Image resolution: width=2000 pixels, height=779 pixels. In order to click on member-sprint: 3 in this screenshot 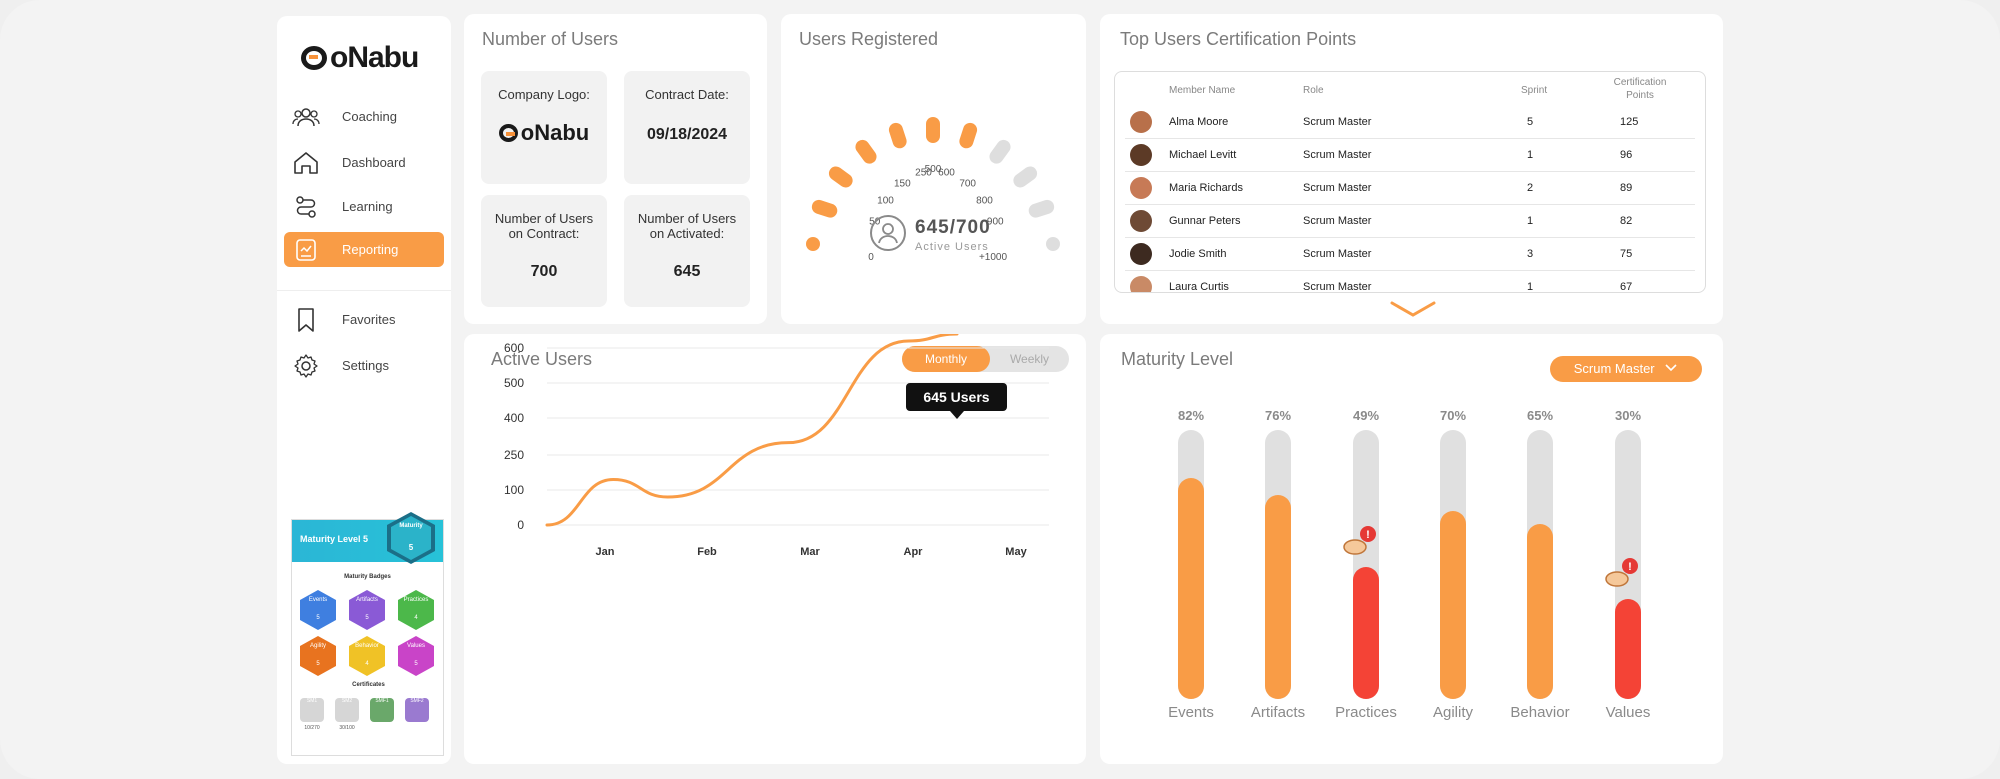, I will do `click(1530, 254)`.